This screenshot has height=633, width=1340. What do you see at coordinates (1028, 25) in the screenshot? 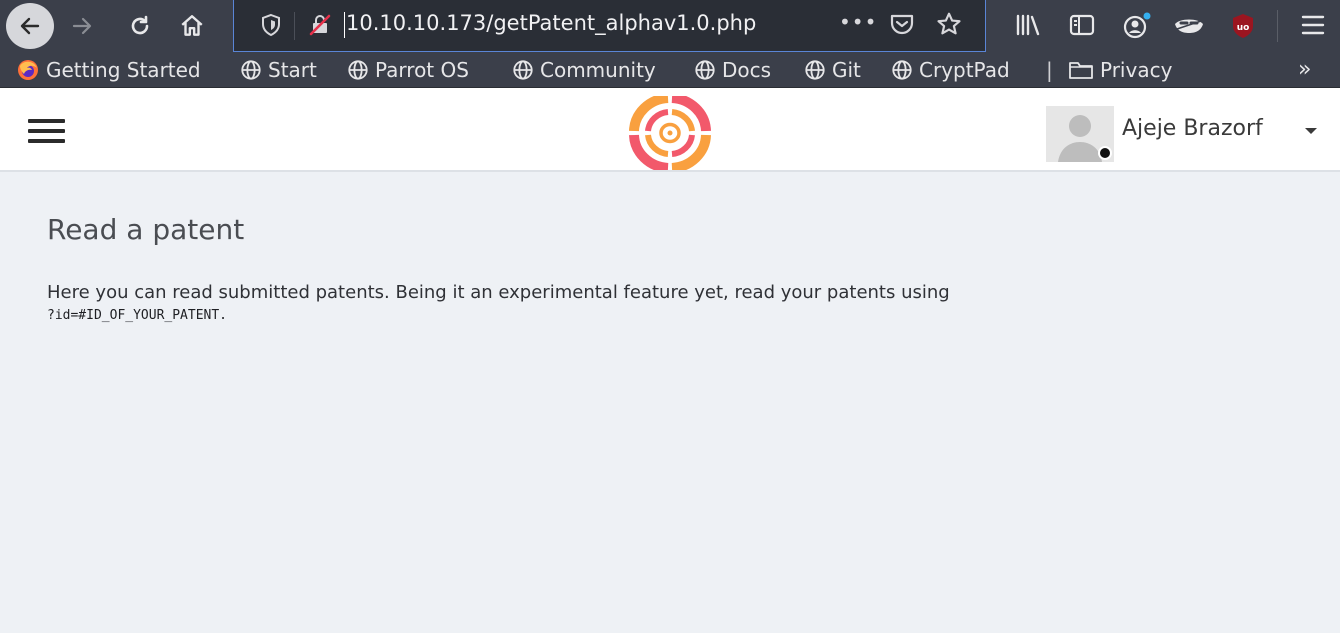
I see `library-icon` at bounding box center [1028, 25].